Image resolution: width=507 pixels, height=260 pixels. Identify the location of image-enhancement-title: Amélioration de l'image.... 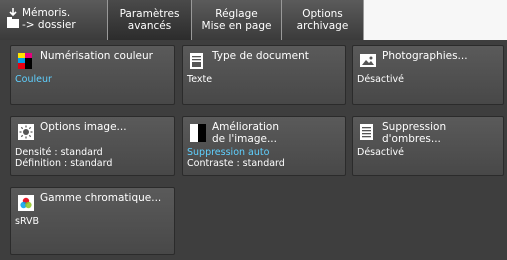
(245, 133).